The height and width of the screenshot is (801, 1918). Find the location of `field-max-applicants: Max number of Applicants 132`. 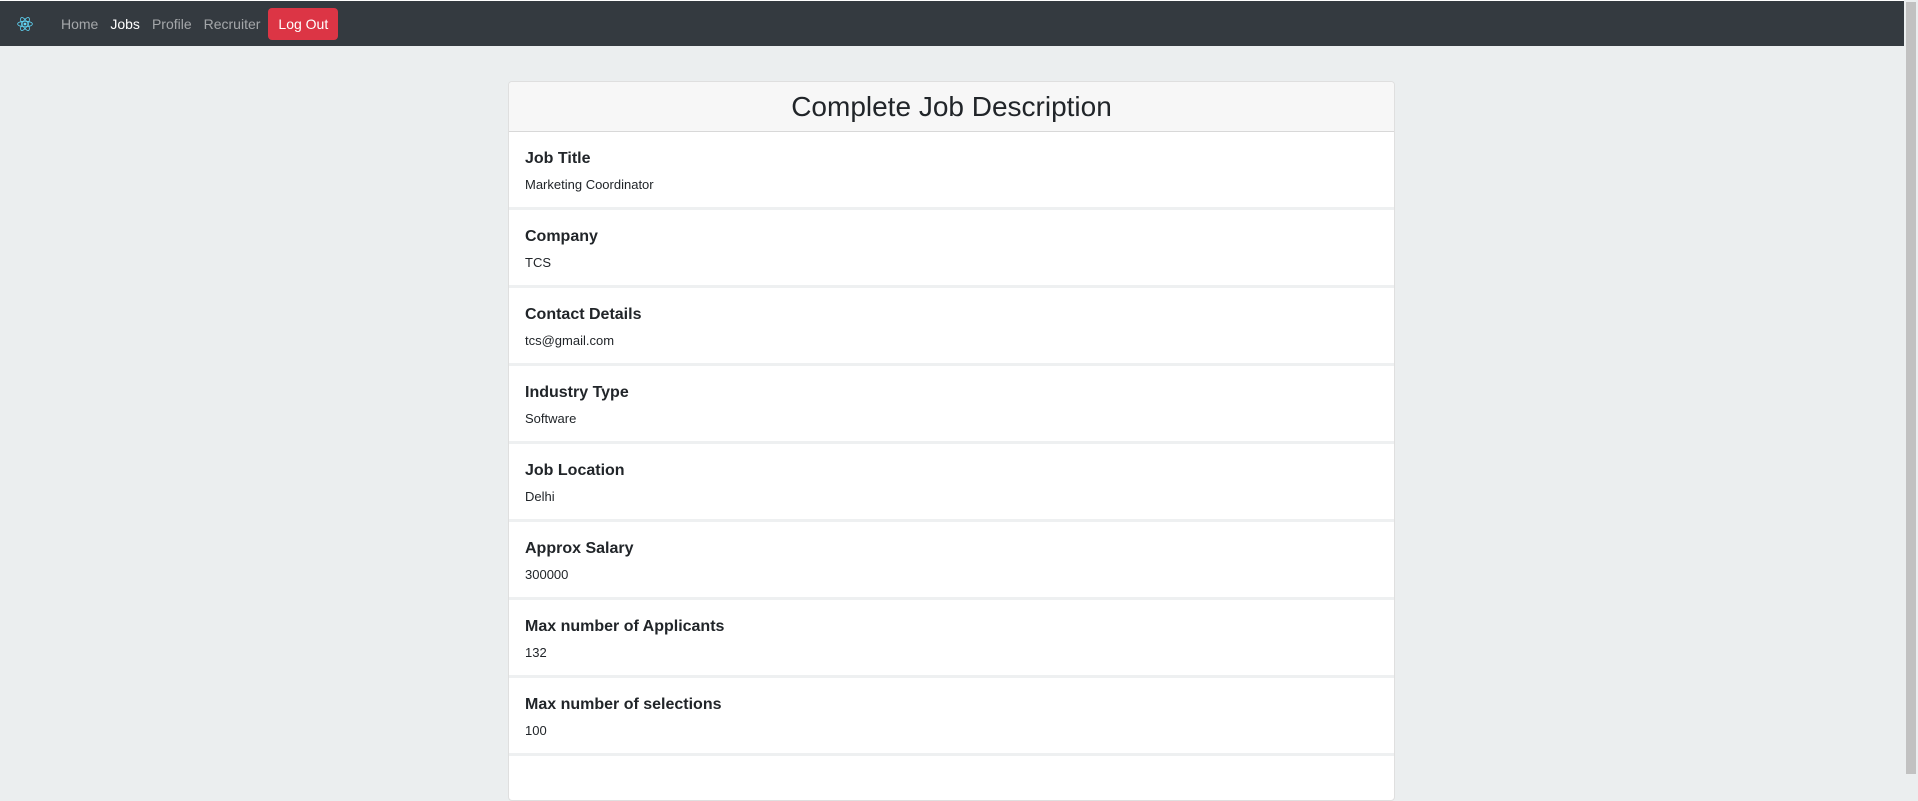

field-max-applicants: Max number of Applicants 132 is located at coordinates (951, 639).